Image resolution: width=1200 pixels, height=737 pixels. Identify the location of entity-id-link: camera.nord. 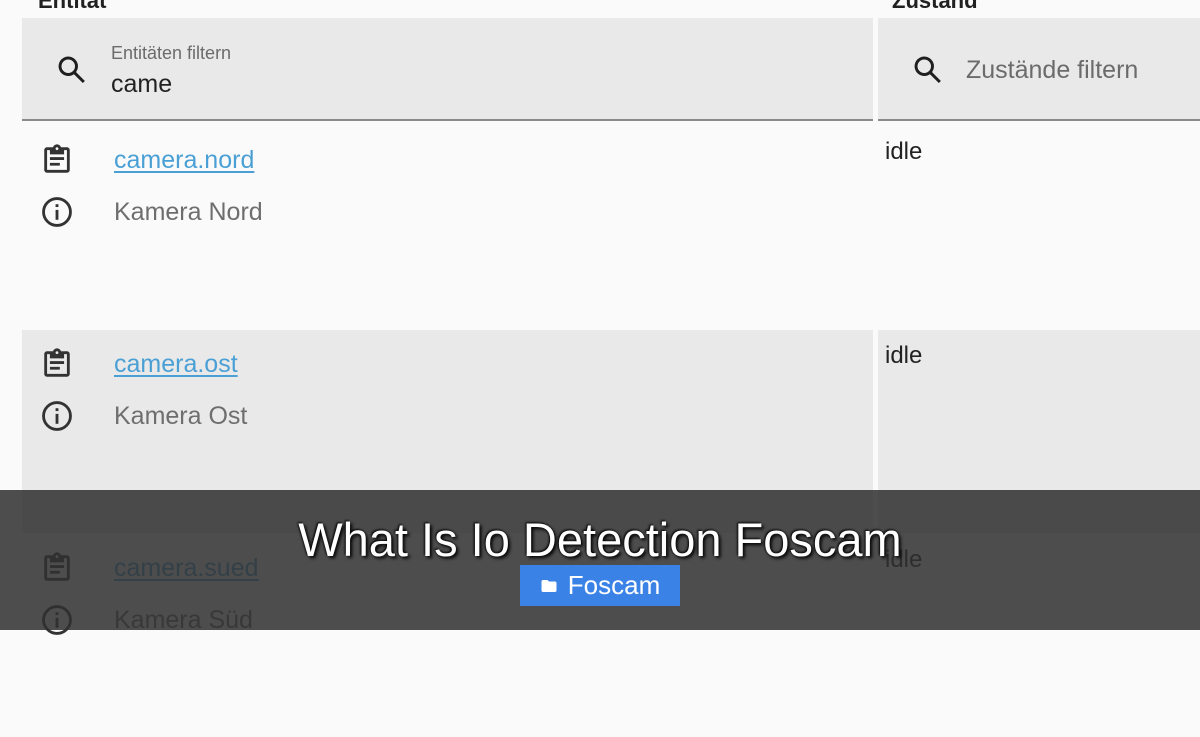
(184, 160).